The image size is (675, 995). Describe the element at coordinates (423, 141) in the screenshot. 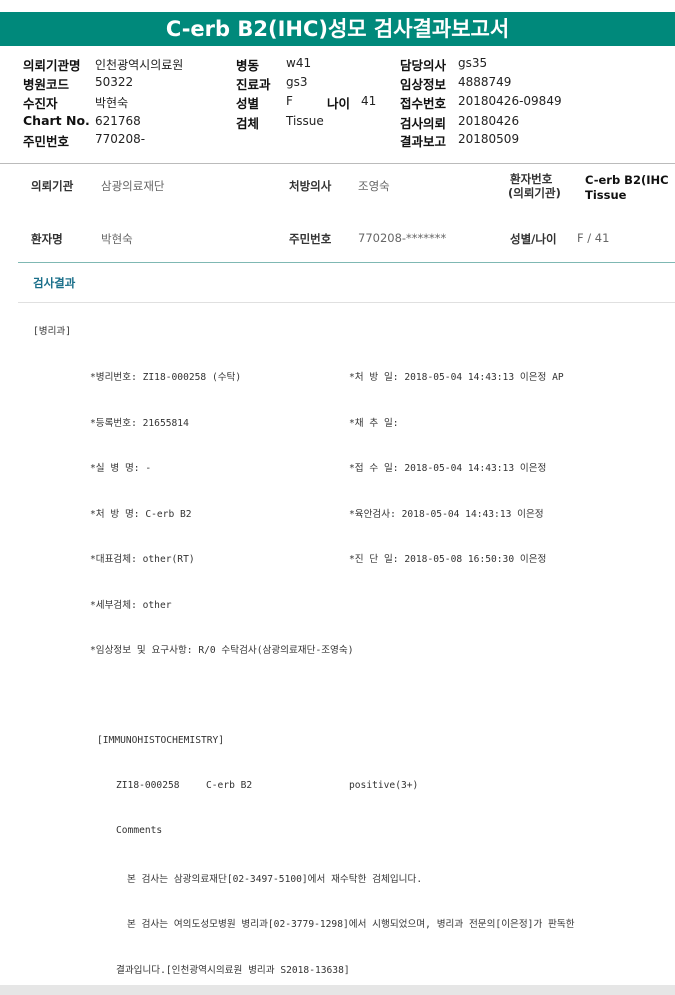

I see `header-label: 결과보고` at that location.